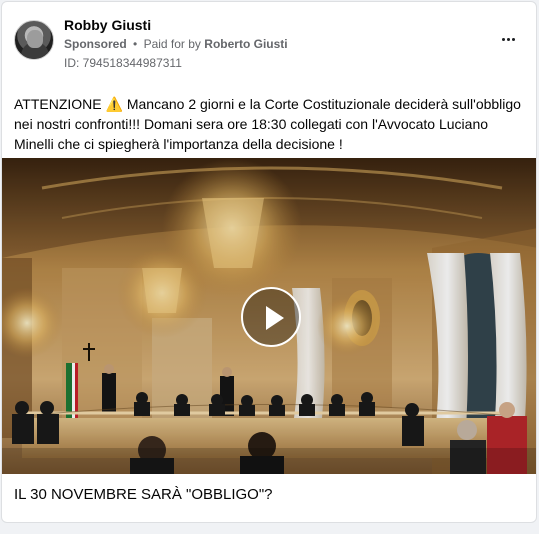 This screenshot has height=534, width=539. I want to click on play-button, so click(271, 317).